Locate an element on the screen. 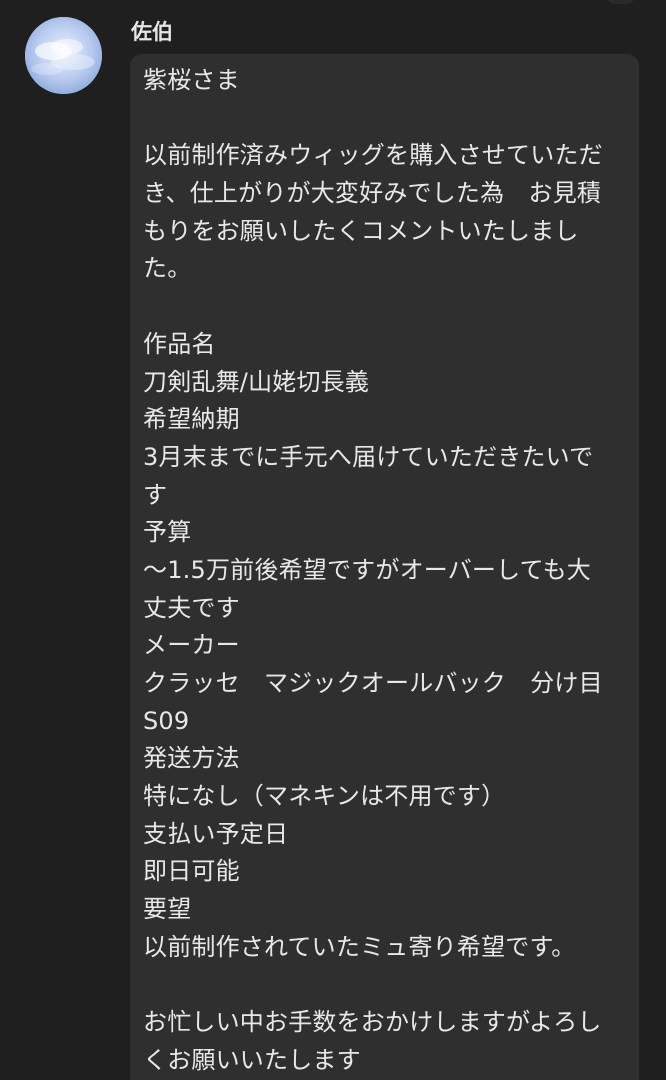  message-line: メーカー is located at coordinates (191, 645).